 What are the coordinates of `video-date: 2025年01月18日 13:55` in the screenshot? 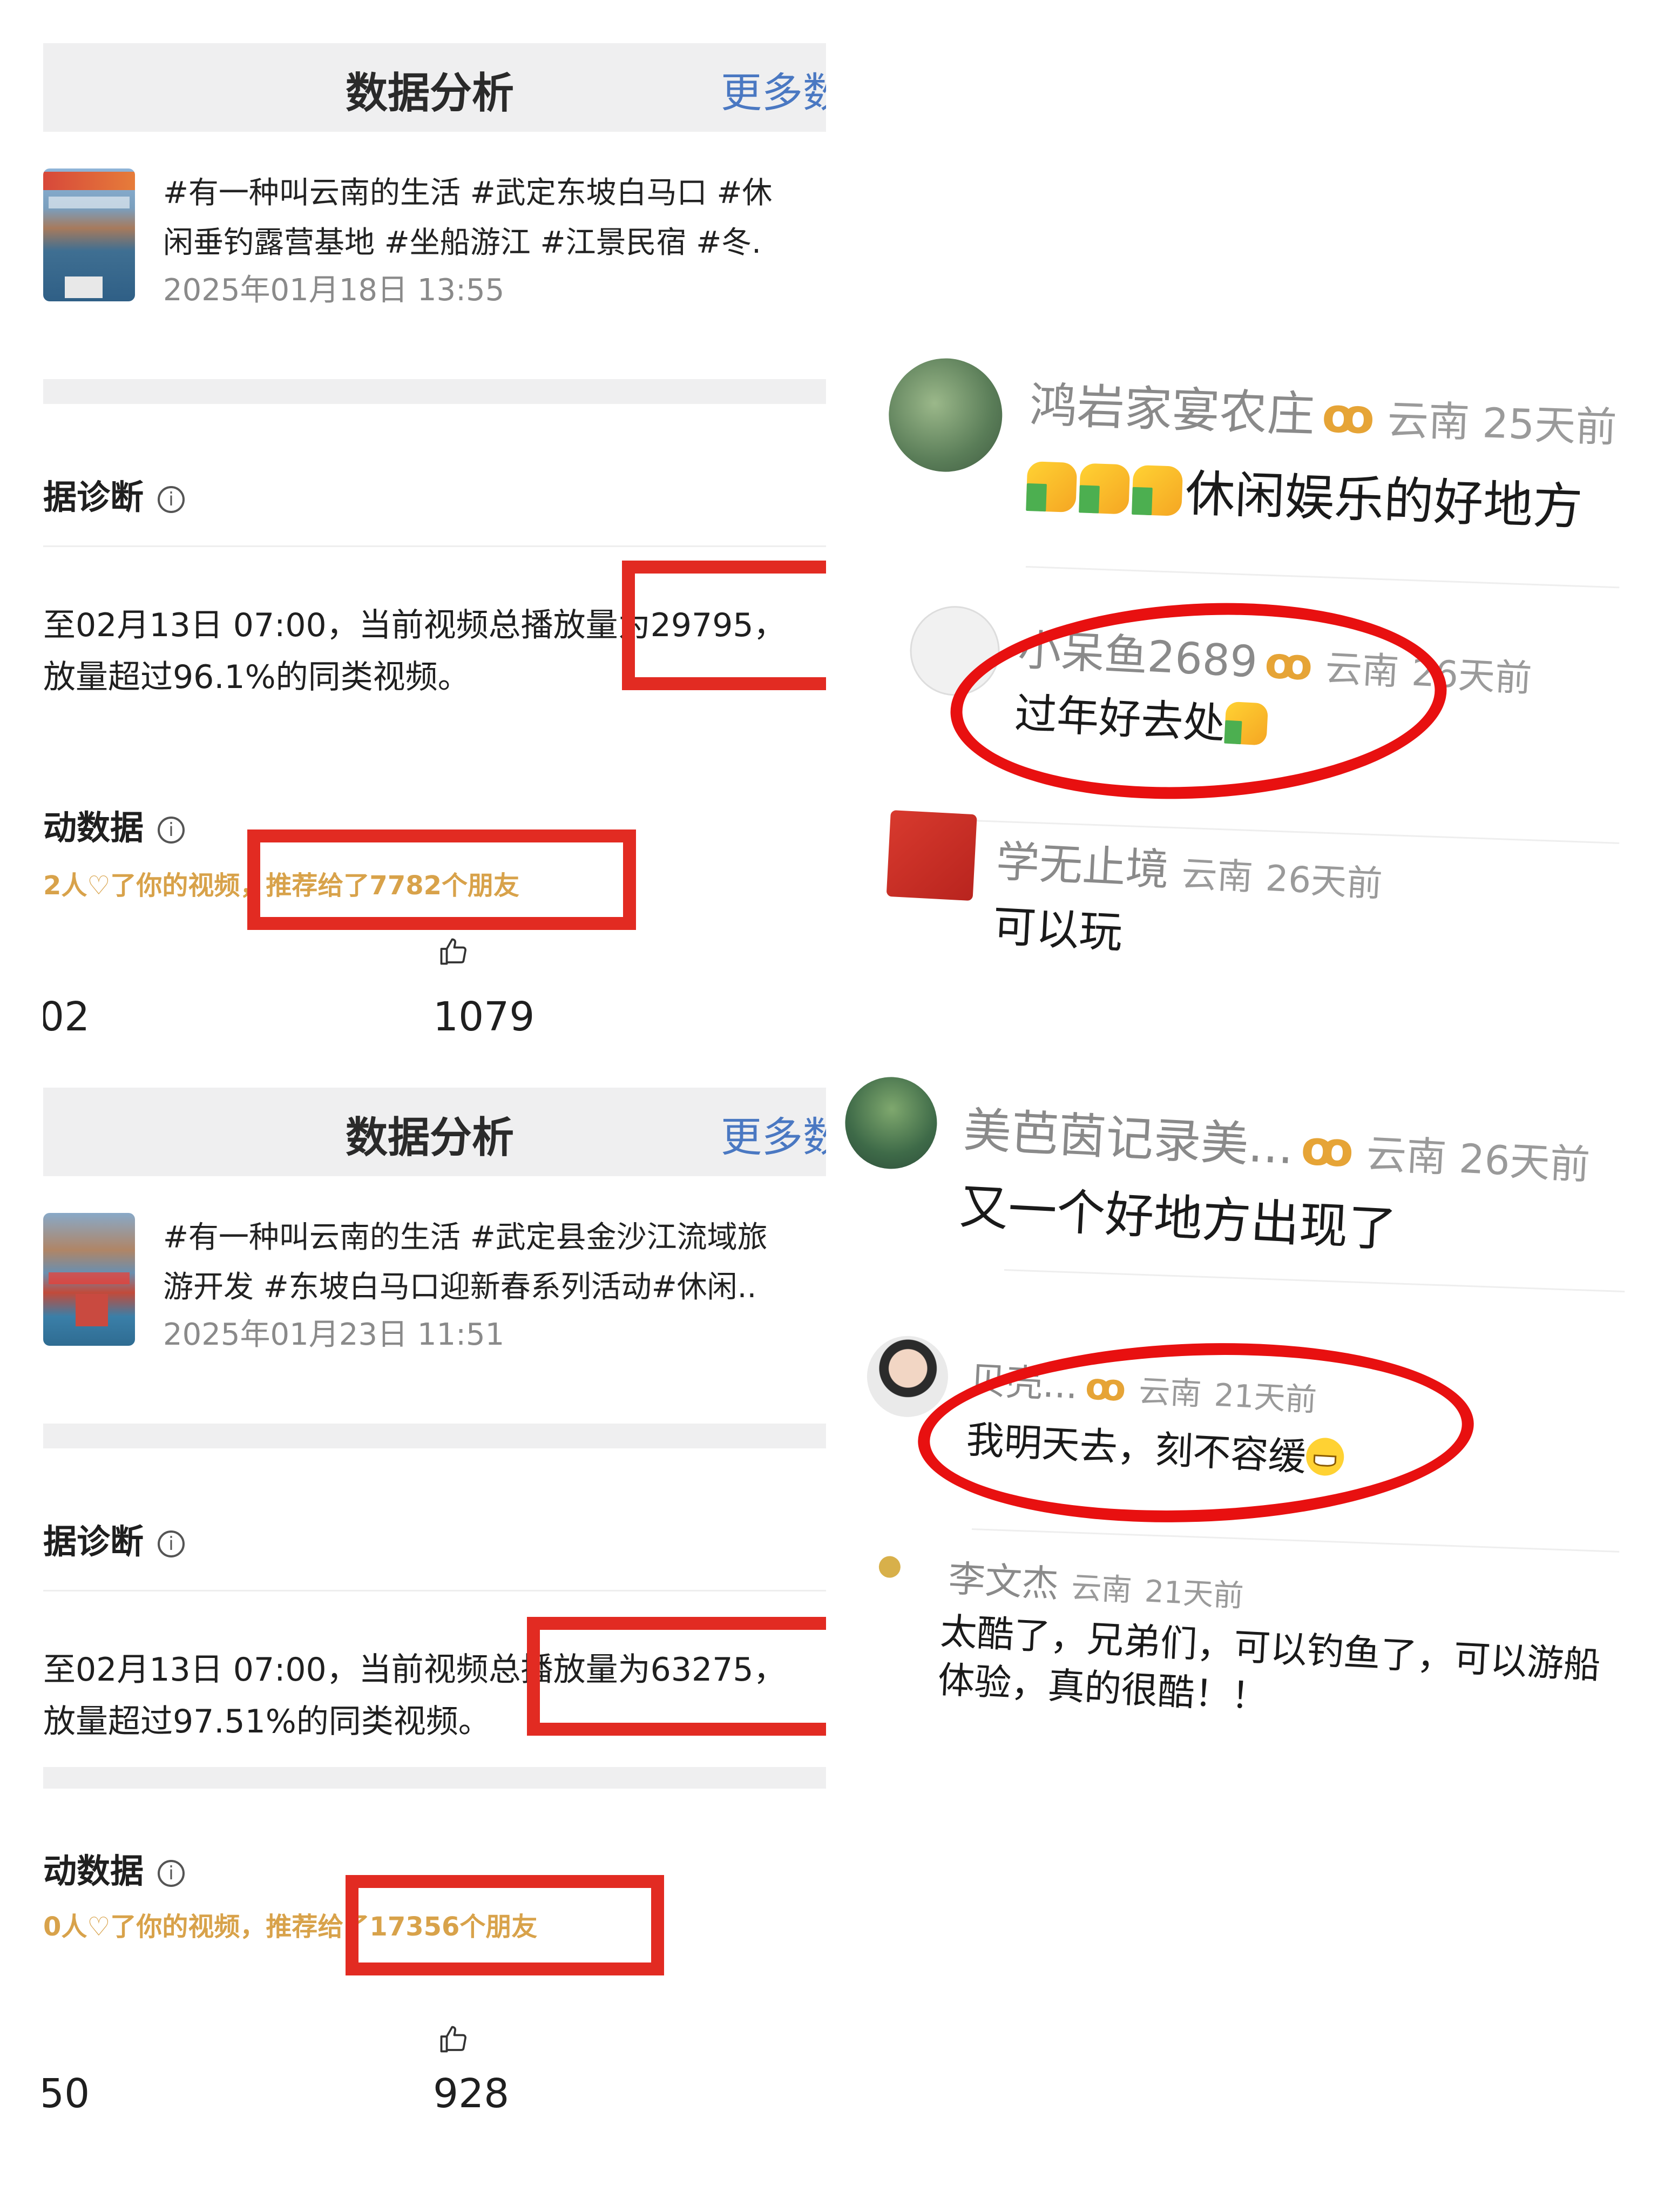 It's located at (334, 290).